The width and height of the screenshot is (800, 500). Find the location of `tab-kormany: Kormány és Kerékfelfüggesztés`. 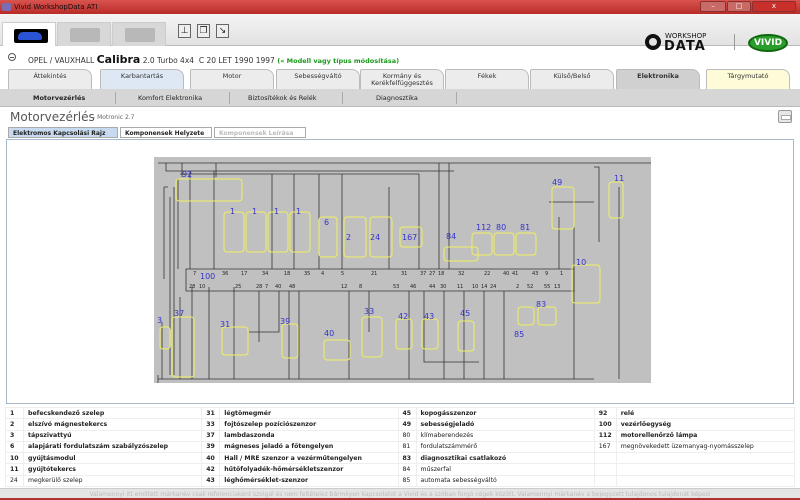

tab-kormany: Kormány és Kerékfelfüggesztés is located at coordinates (402, 79).